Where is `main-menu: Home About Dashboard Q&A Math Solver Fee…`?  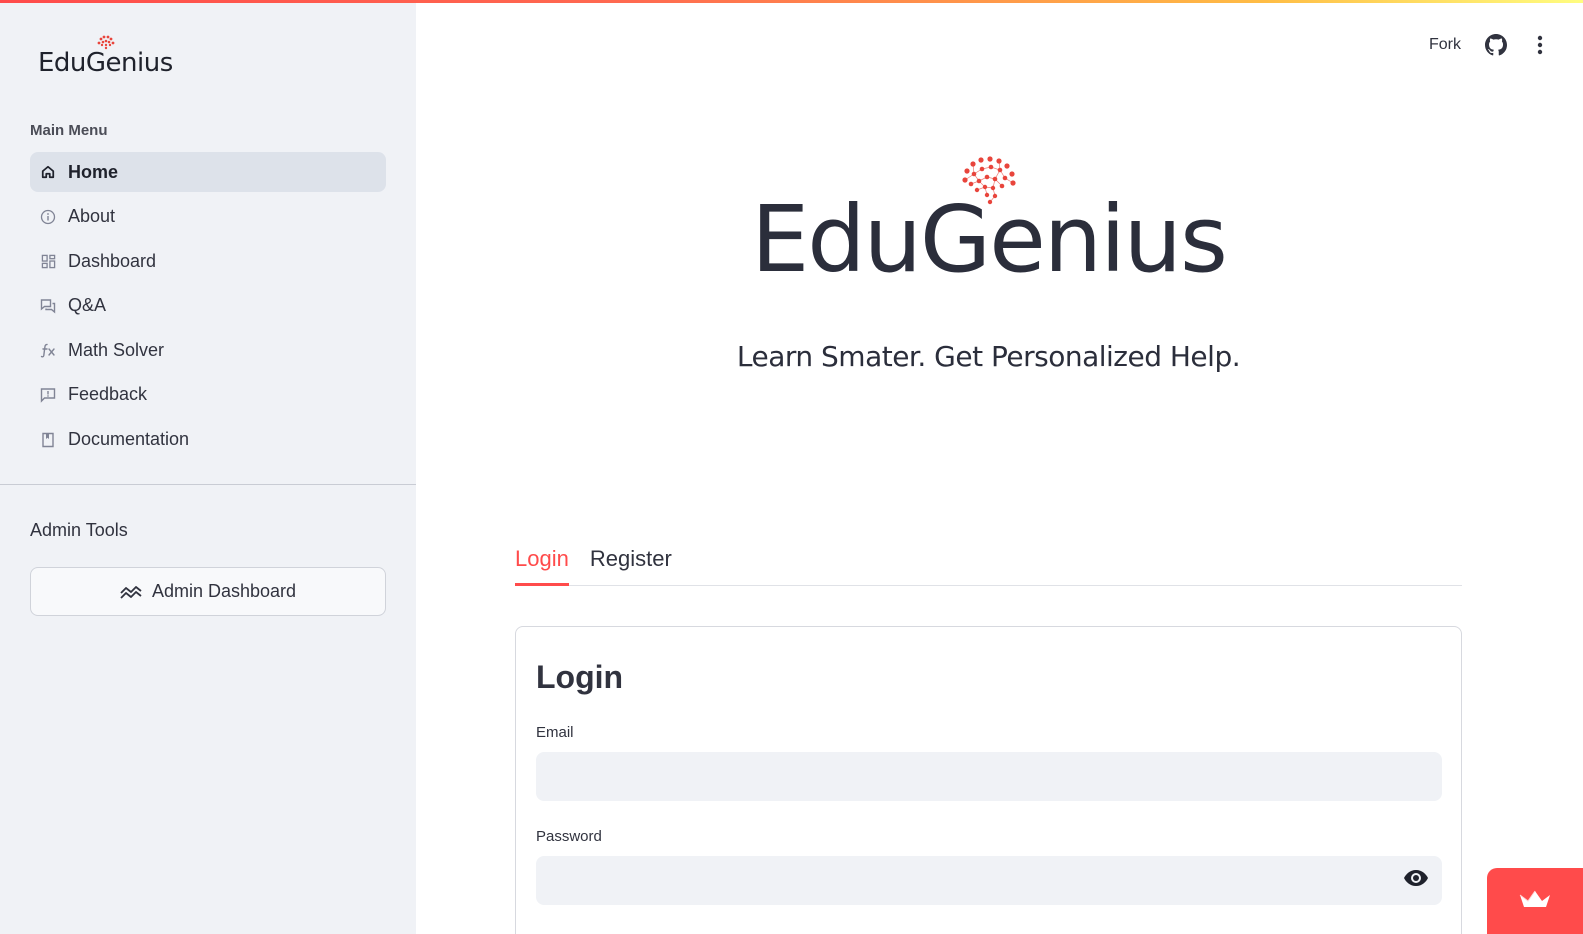 main-menu: Home About Dashboard Q&A Math Solver Fee… is located at coordinates (208, 308).